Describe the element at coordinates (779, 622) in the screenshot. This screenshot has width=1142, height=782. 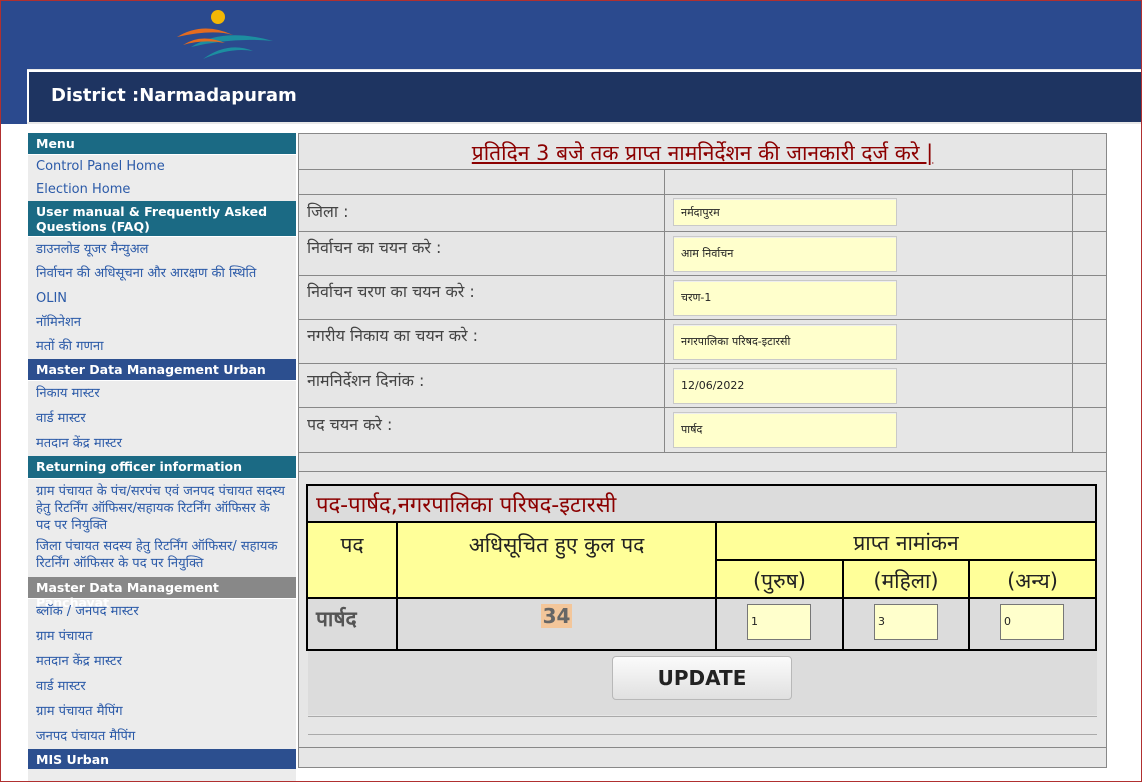
I see `male-nominations-input: 1` at that location.